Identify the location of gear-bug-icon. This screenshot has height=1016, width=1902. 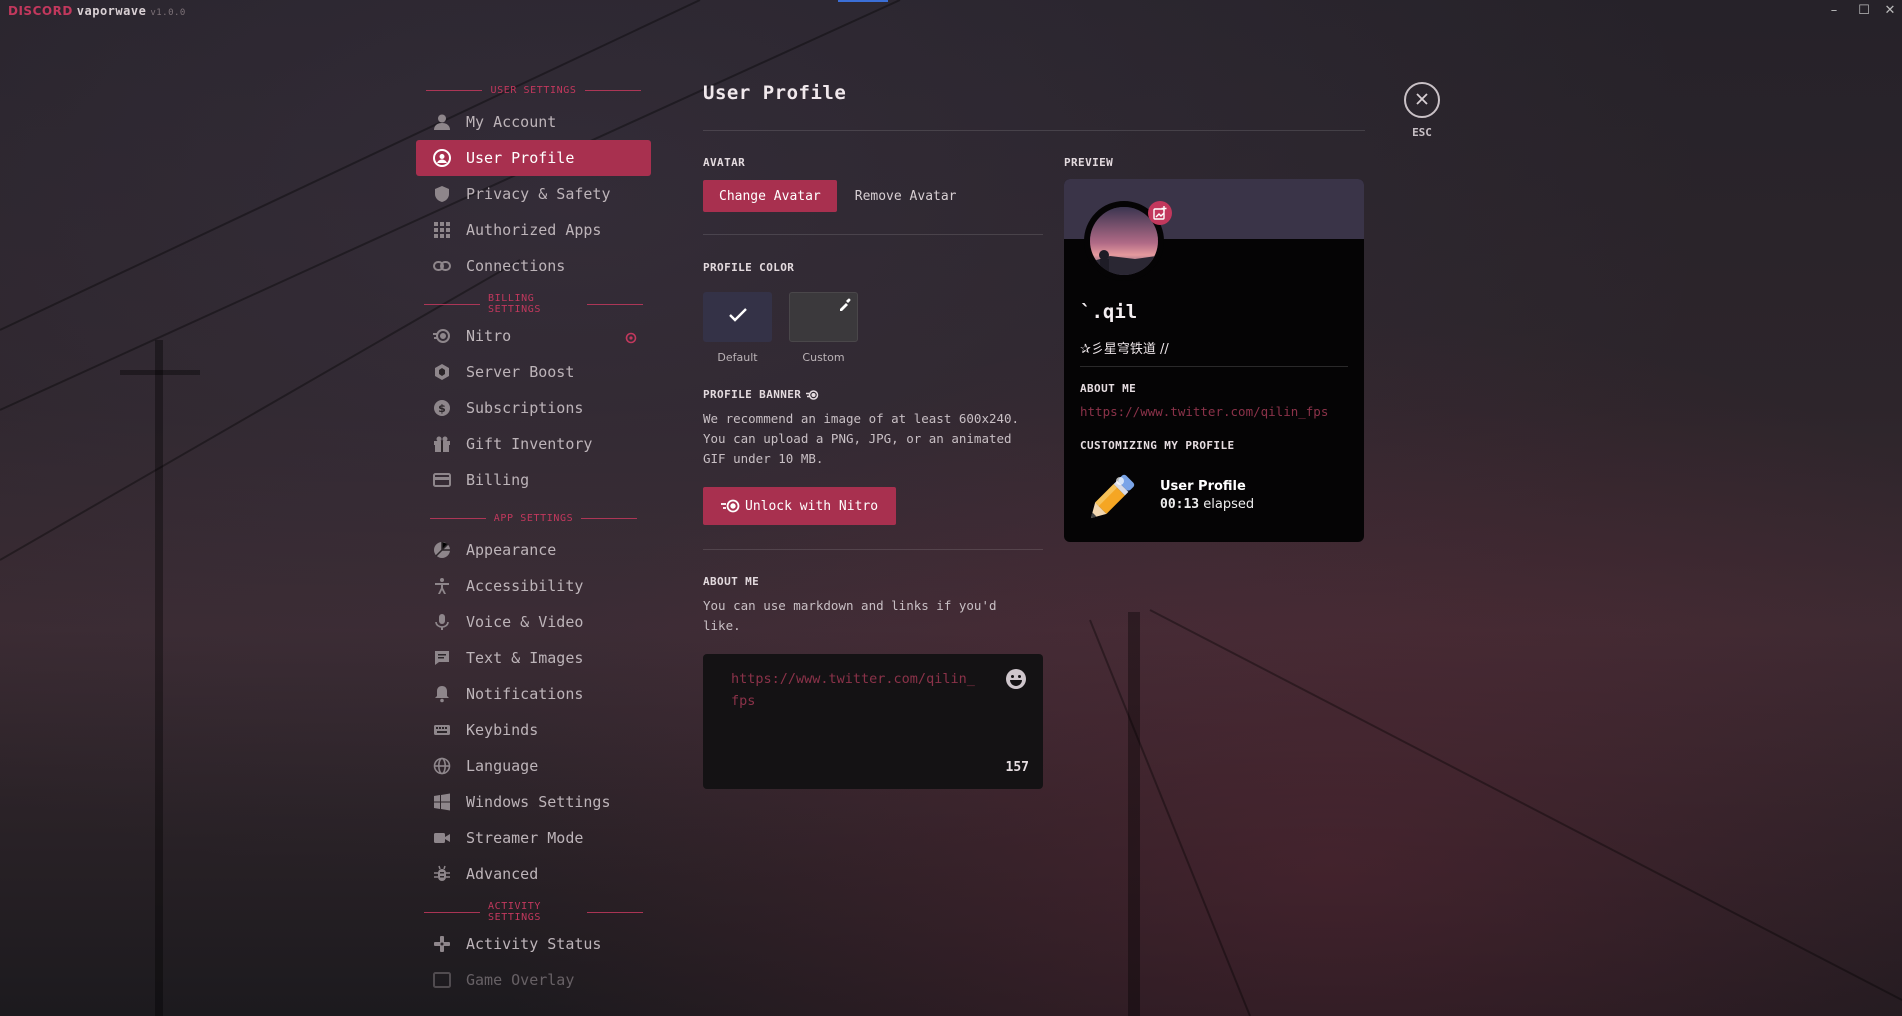
(442, 874).